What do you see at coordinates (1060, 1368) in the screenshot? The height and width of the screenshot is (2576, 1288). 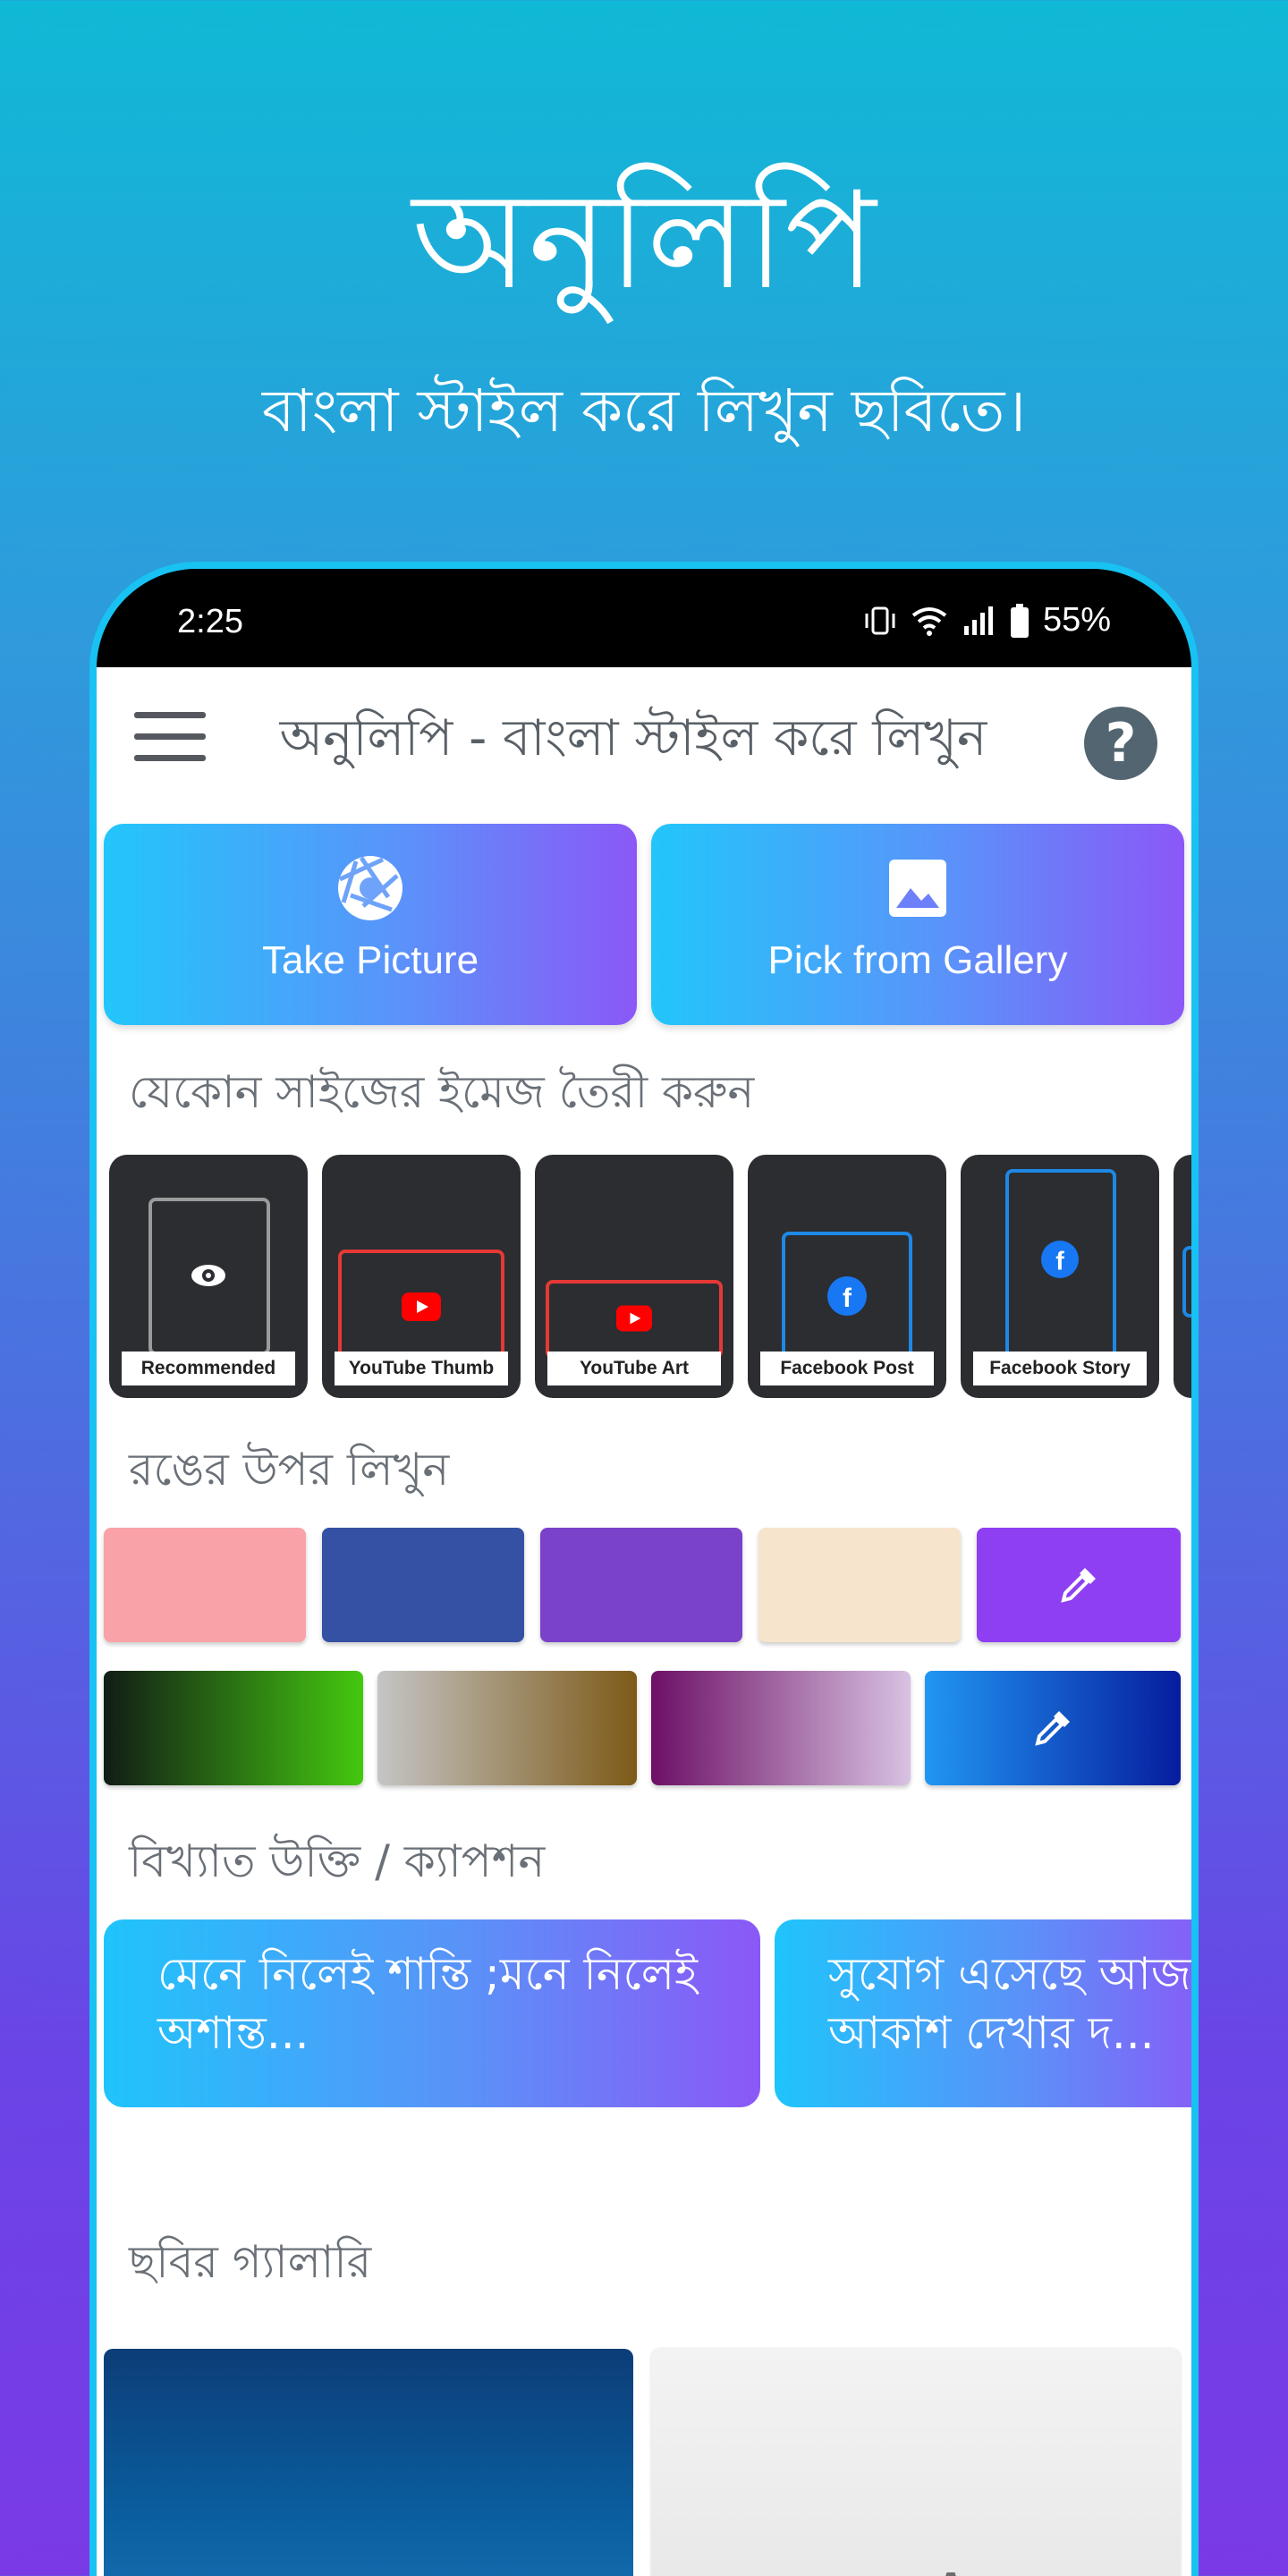 I see `size-preset-label: Facebook Story` at bounding box center [1060, 1368].